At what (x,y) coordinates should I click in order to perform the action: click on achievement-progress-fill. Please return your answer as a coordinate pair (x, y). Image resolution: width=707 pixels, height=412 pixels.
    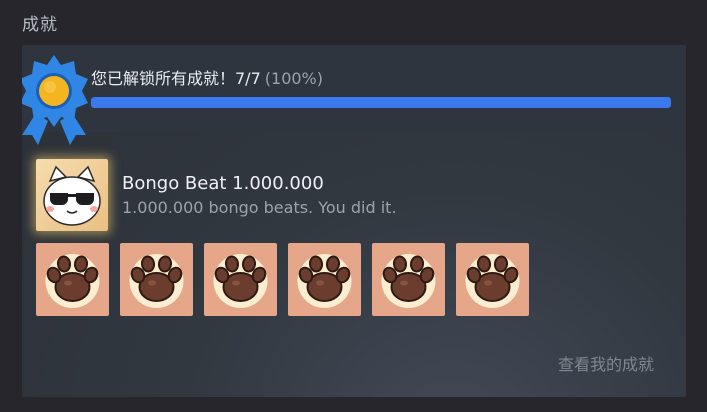
    Looking at the image, I should click on (381, 102).